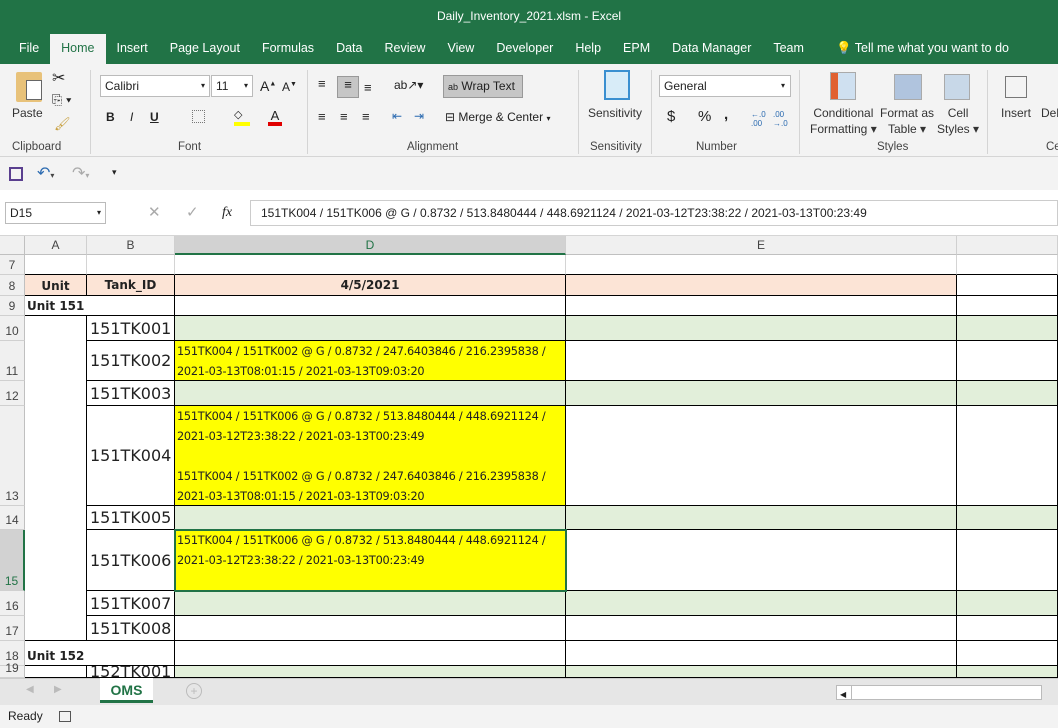  I want to click on cell-f13, so click(1007, 456).